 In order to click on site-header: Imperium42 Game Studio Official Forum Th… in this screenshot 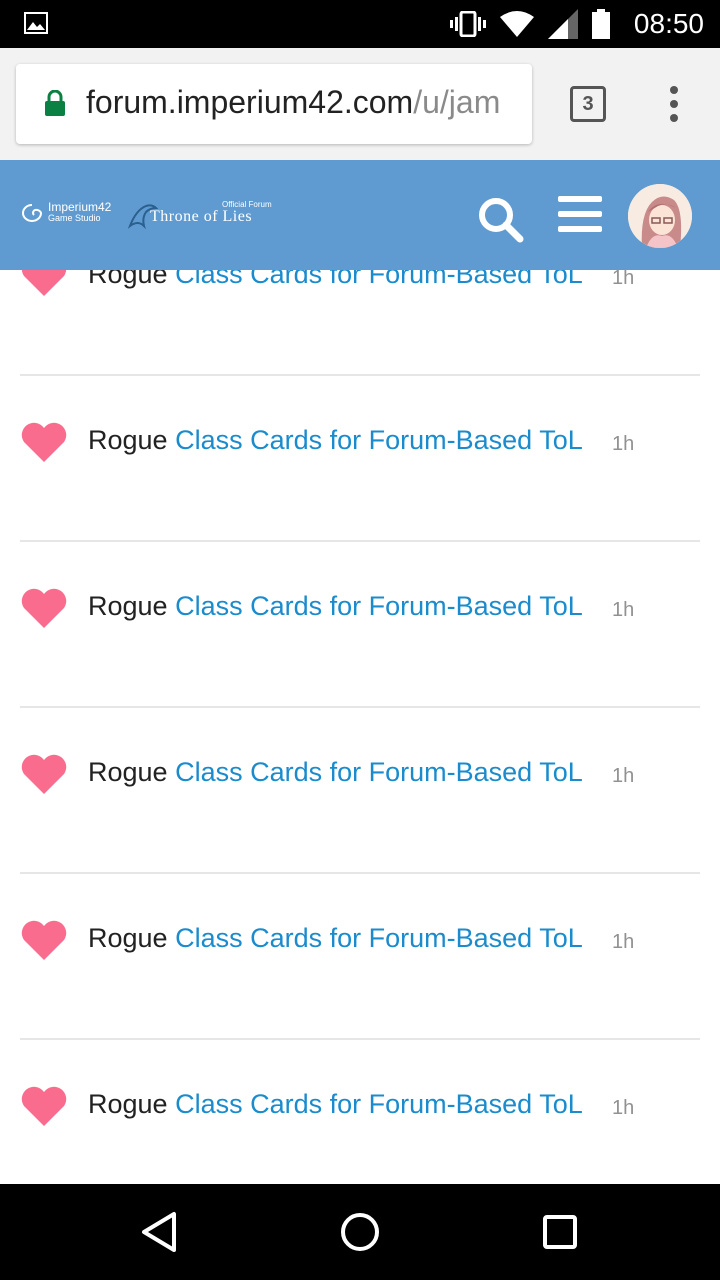, I will do `click(360, 215)`.